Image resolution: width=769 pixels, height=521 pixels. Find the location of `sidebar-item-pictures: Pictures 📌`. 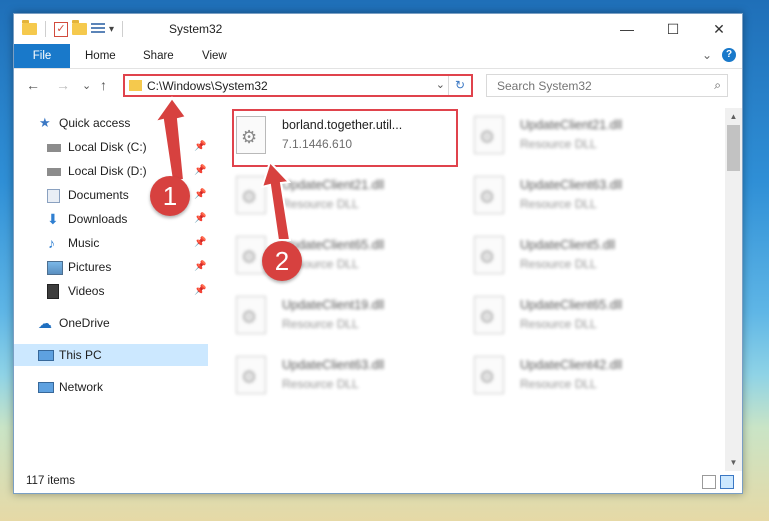

sidebar-item-pictures: Pictures 📌 is located at coordinates (111, 267).